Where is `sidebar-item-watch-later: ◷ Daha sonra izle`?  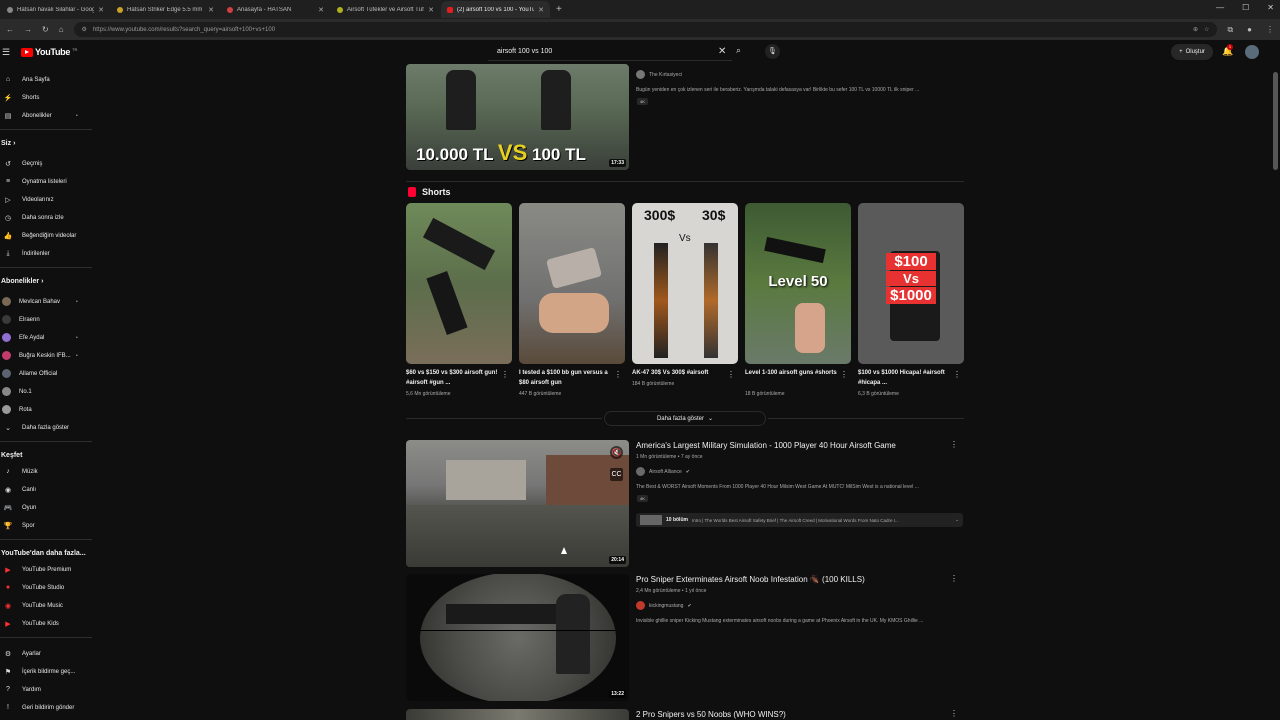
sidebar-item-watch-later: ◷ Daha sonra izle is located at coordinates (46, 217).